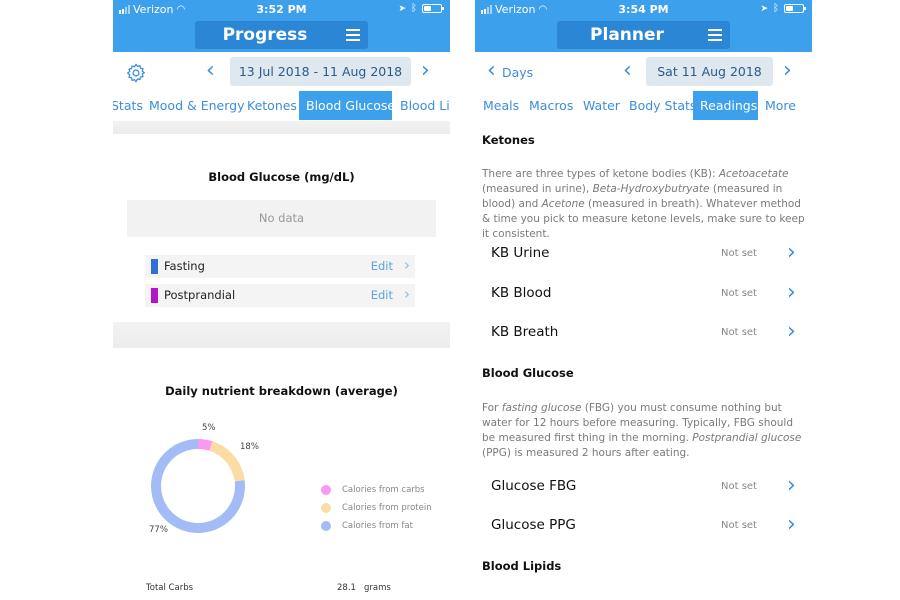 Image resolution: width=900 pixels, height=600 pixels. What do you see at coordinates (643, 487) in the screenshot?
I see `glucose-fbg-row: Glucose FBG Not set ›` at bounding box center [643, 487].